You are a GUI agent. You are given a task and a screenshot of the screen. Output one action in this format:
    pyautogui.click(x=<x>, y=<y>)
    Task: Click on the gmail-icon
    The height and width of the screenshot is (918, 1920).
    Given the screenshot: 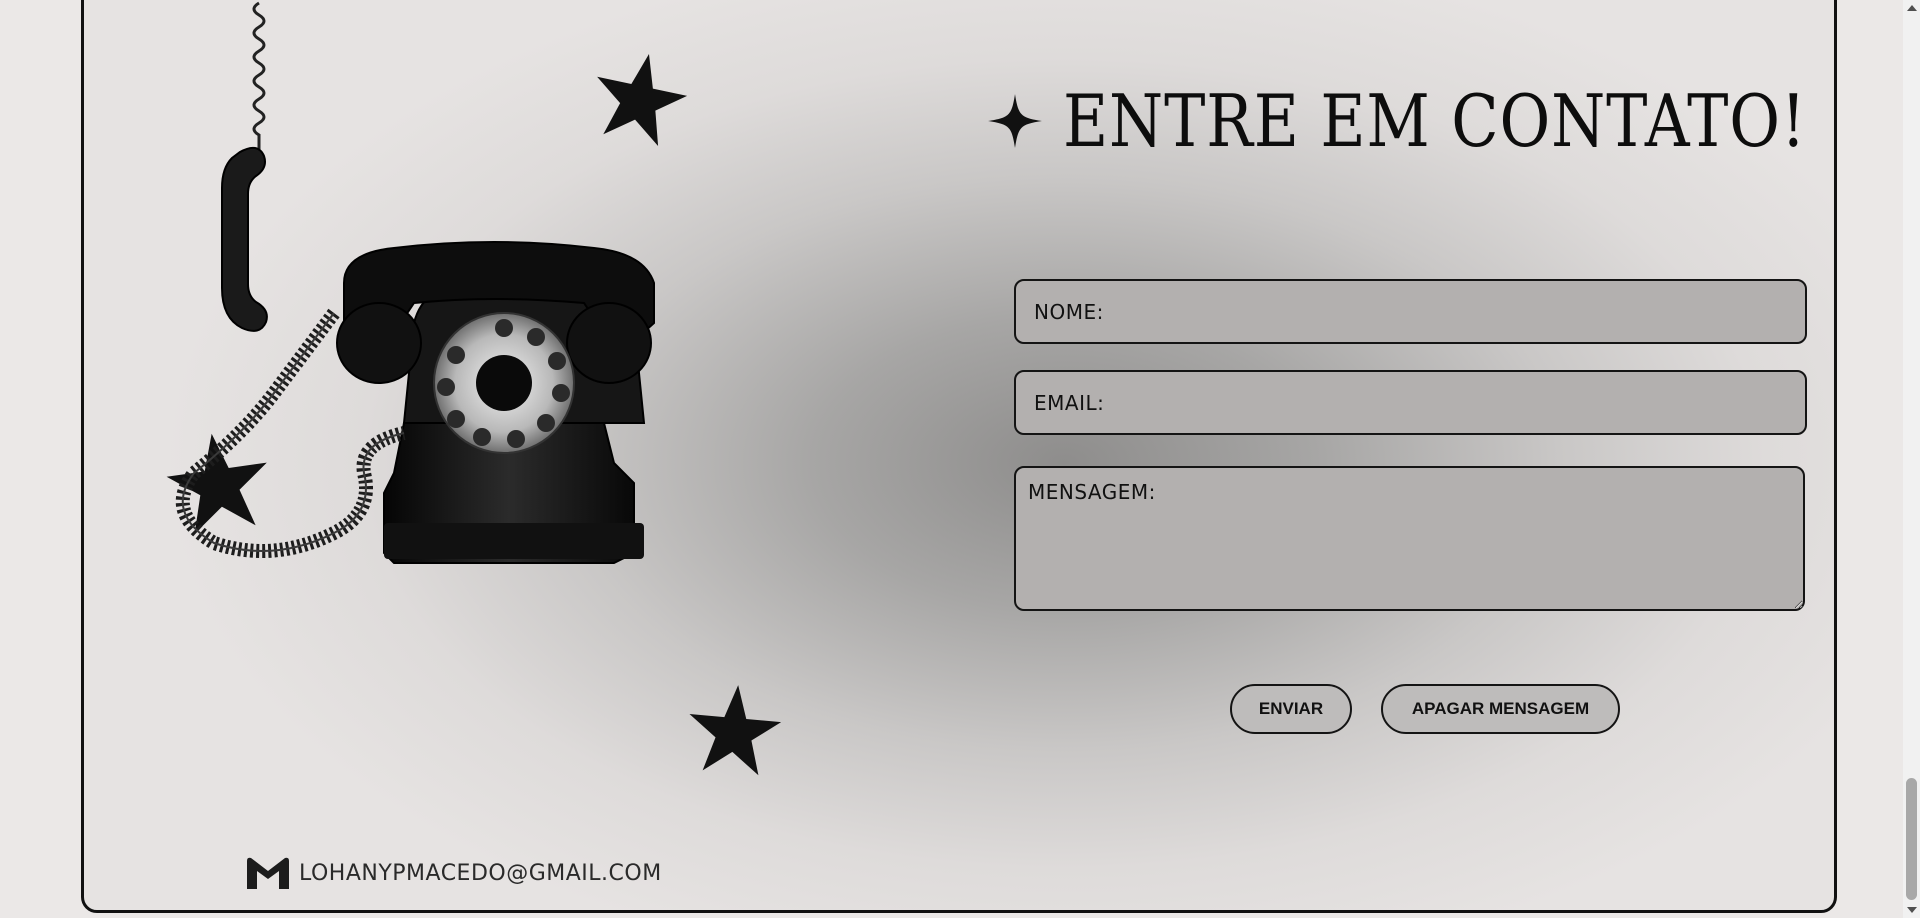 What is the action you would take?
    pyautogui.click(x=268, y=873)
    